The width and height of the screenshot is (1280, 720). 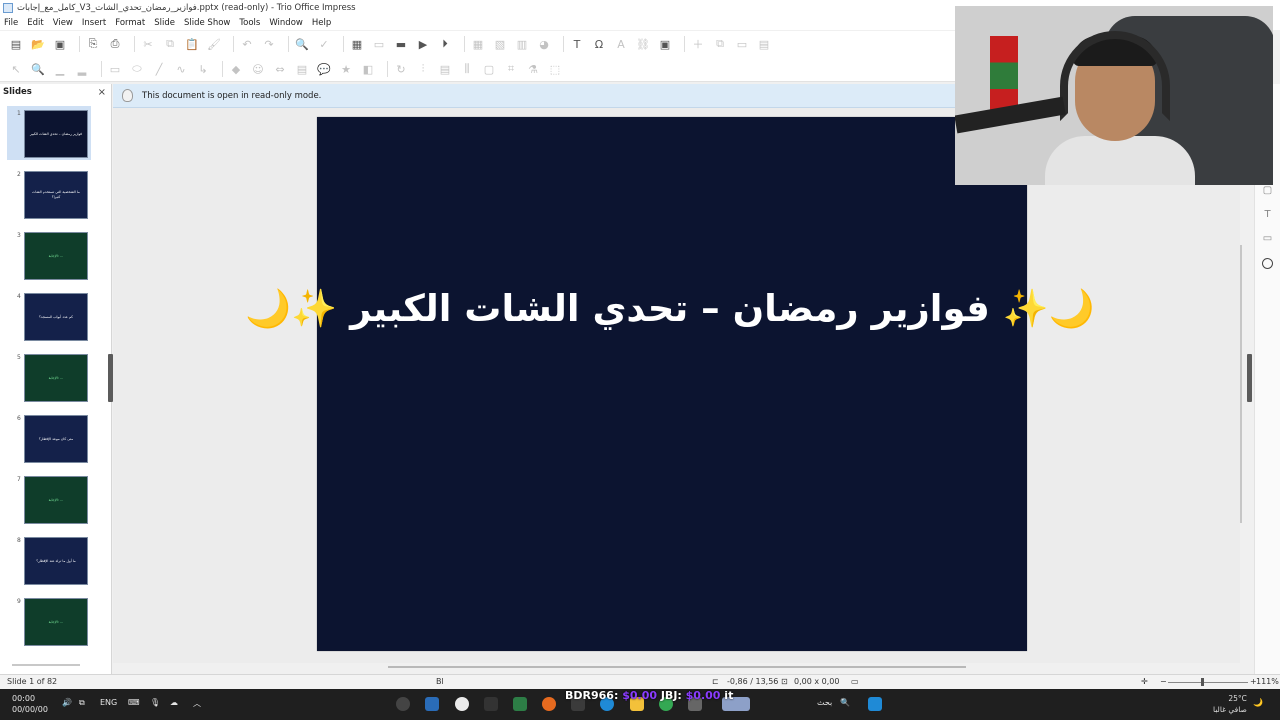 What do you see at coordinates (555, 69) in the screenshot?
I see `toggle-extrusion-icon: ⬚` at bounding box center [555, 69].